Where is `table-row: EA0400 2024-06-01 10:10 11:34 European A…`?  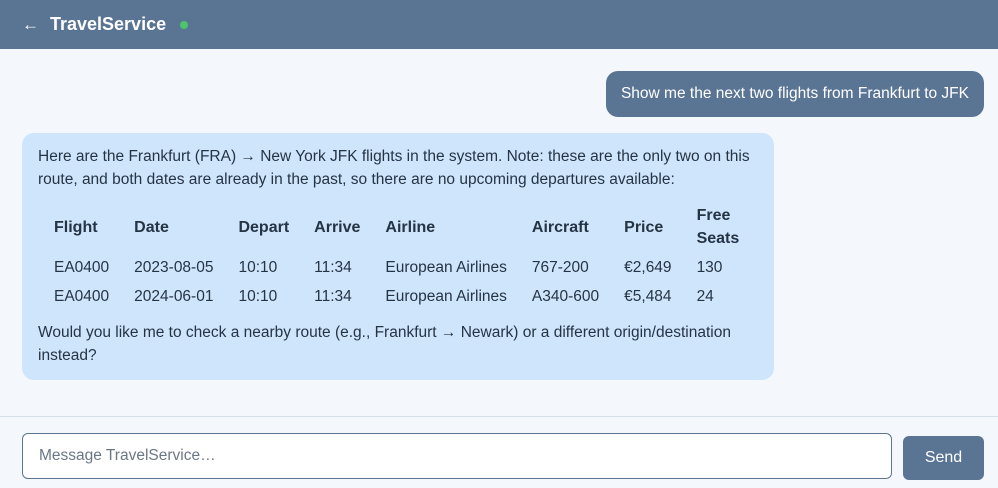
table-row: EA0400 2024-06-01 10:10 11:34 European A… is located at coordinates (402, 296).